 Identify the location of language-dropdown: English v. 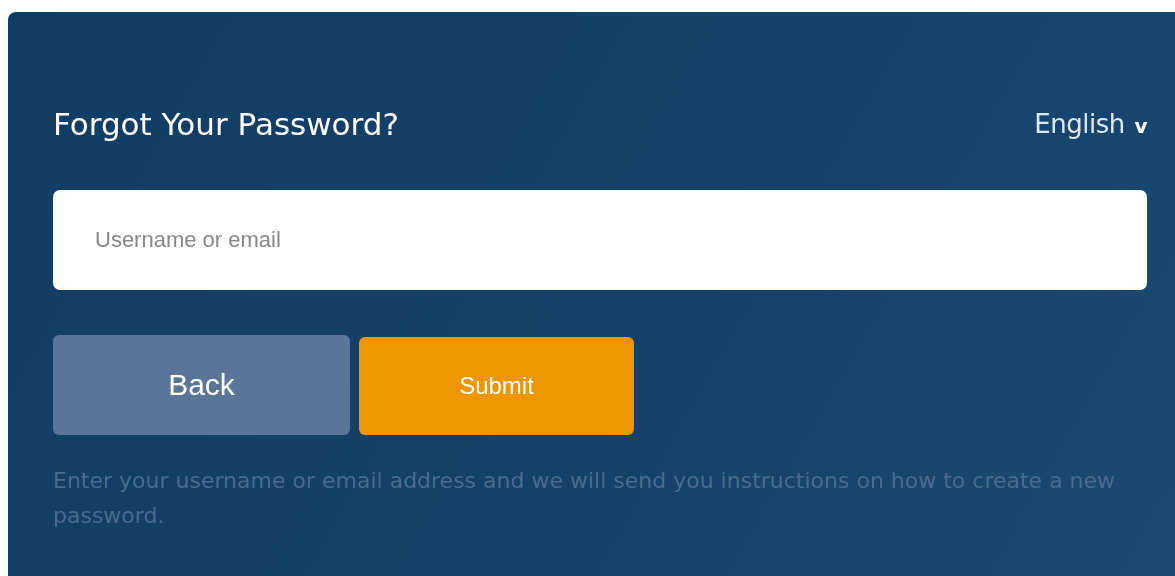
(1090, 124).